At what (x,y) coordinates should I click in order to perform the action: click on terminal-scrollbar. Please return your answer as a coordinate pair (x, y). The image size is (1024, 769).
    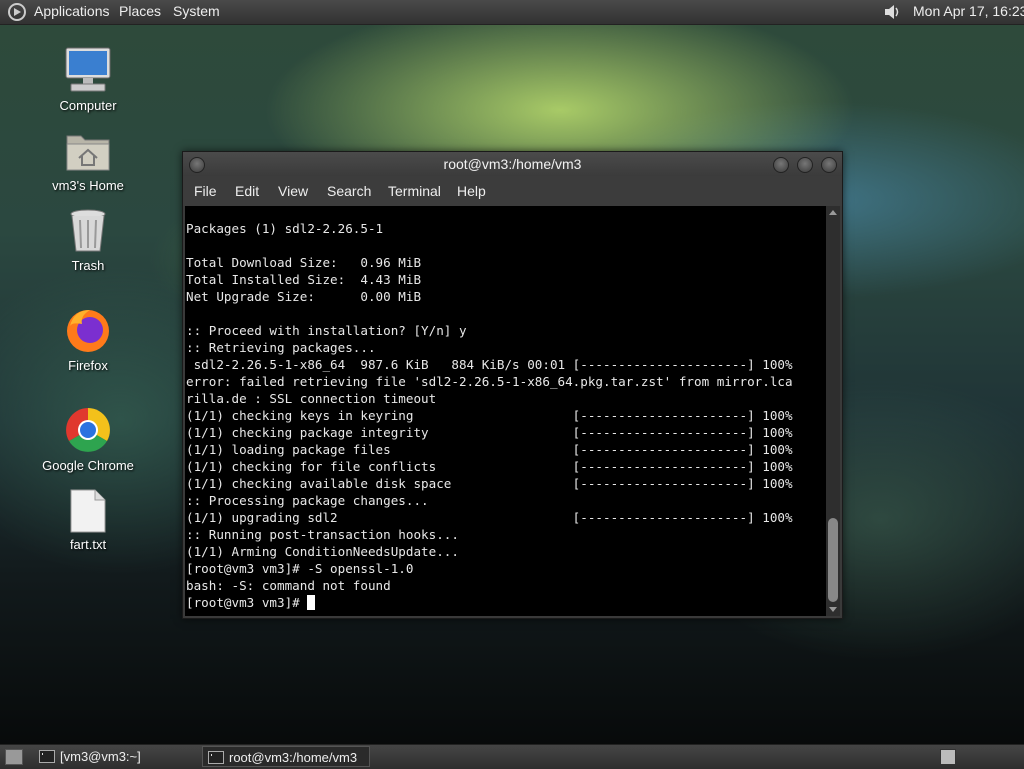
    Looking at the image, I should click on (833, 411).